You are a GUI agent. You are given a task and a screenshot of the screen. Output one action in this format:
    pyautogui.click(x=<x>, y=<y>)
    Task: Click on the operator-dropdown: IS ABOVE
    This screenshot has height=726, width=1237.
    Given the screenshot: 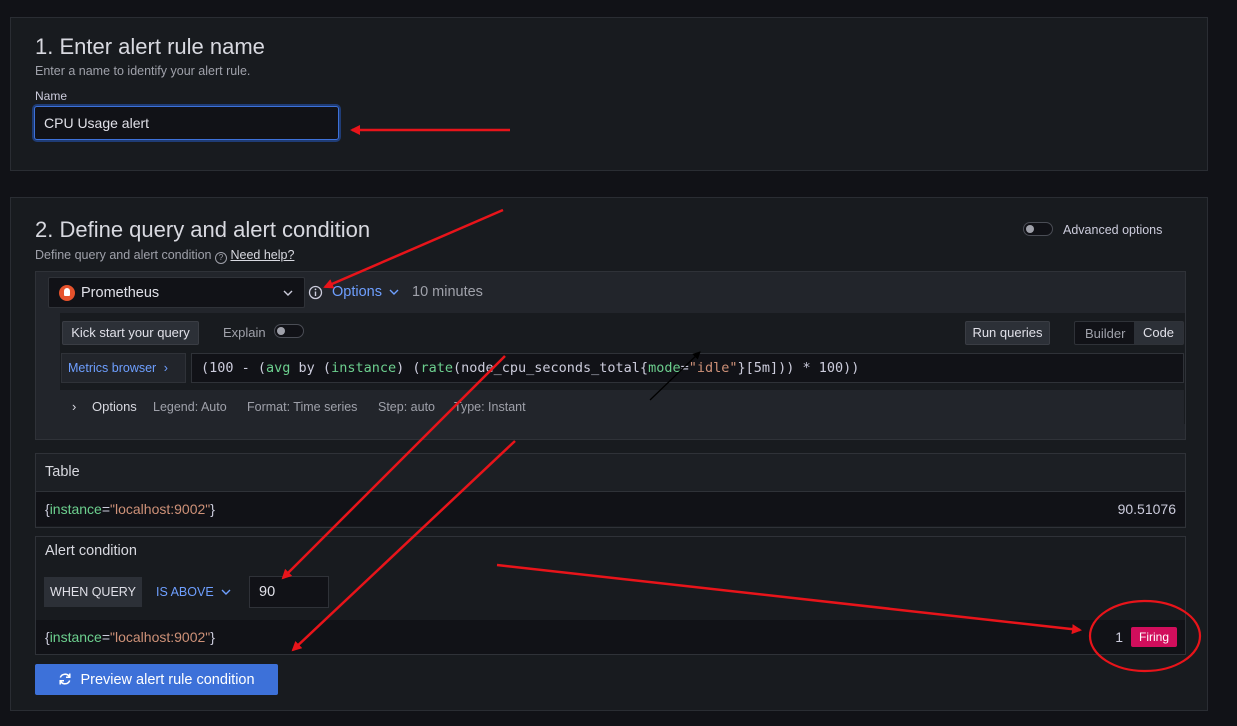 What is the action you would take?
    pyautogui.click(x=193, y=592)
    